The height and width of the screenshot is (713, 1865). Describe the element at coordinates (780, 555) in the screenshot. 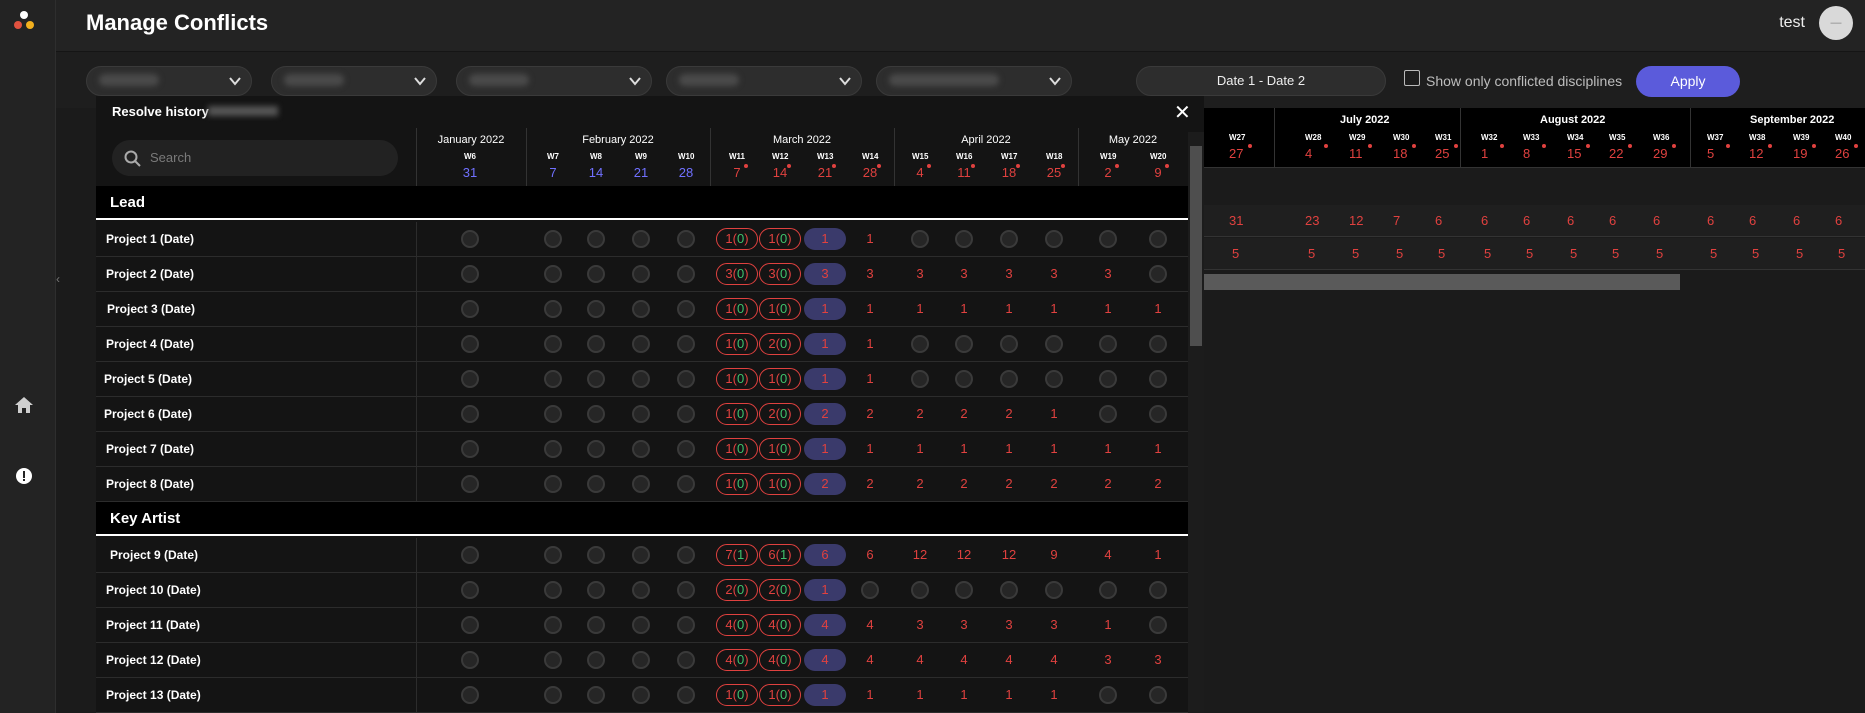

I see `conflict-pill: 6(1)` at that location.